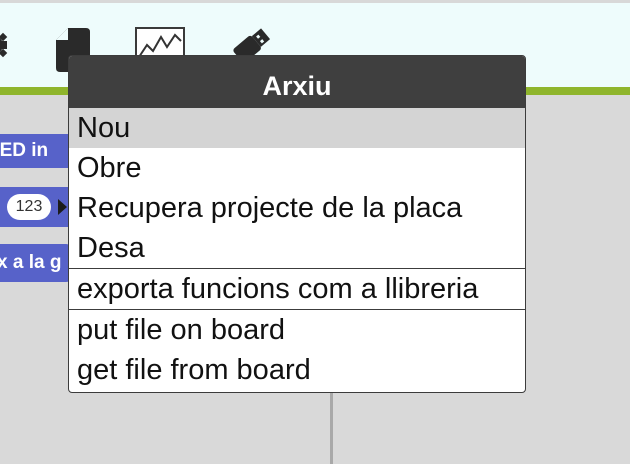 The width and height of the screenshot is (630, 464). I want to click on xa-block: x a la g, so click(36, 263).